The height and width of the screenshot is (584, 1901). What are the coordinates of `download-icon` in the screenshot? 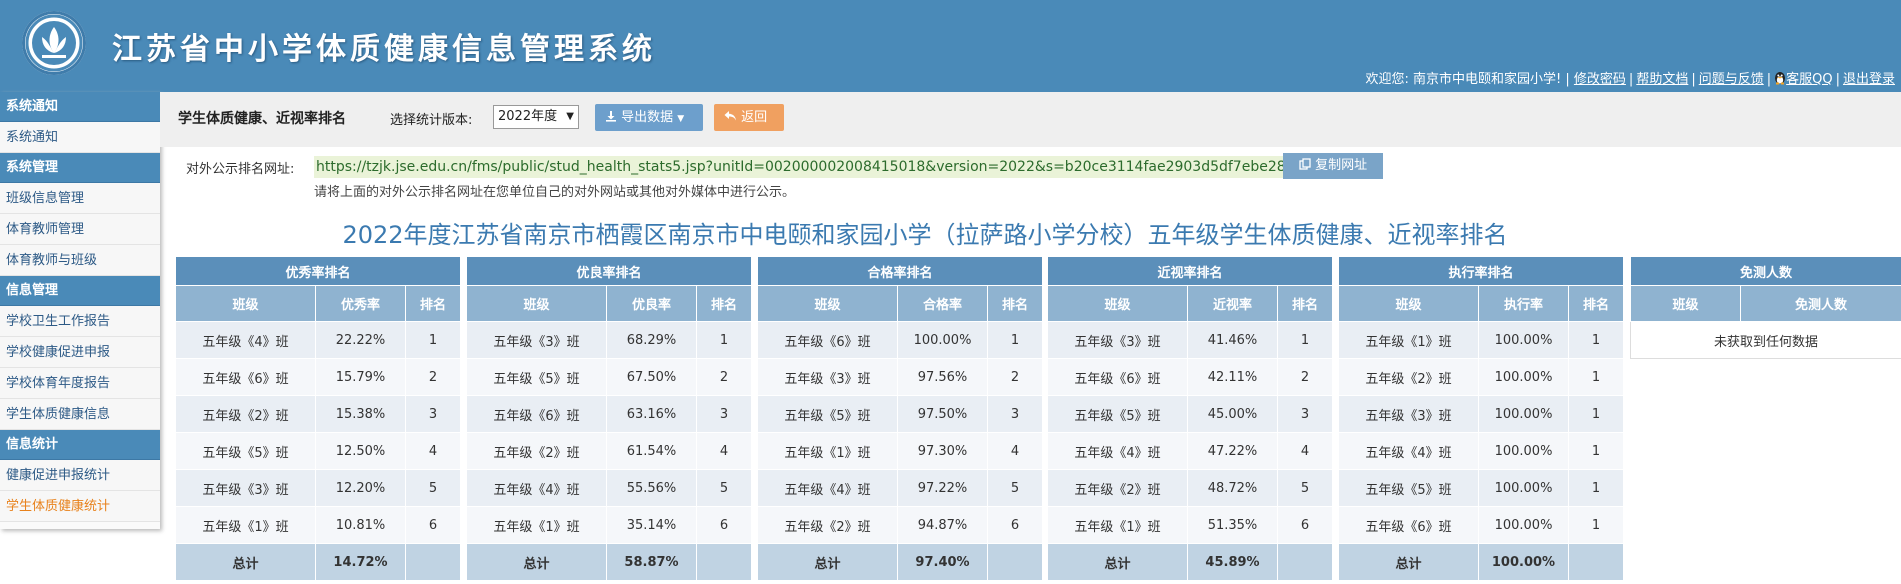 It's located at (611, 116).